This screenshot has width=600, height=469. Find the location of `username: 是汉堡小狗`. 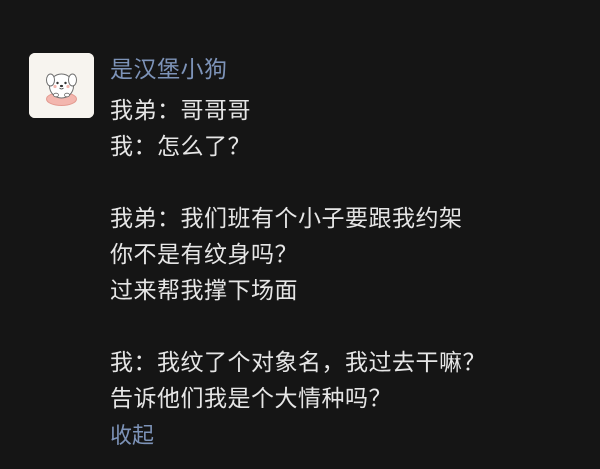

username: 是汉堡小狗 is located at coordinates (169, 70).